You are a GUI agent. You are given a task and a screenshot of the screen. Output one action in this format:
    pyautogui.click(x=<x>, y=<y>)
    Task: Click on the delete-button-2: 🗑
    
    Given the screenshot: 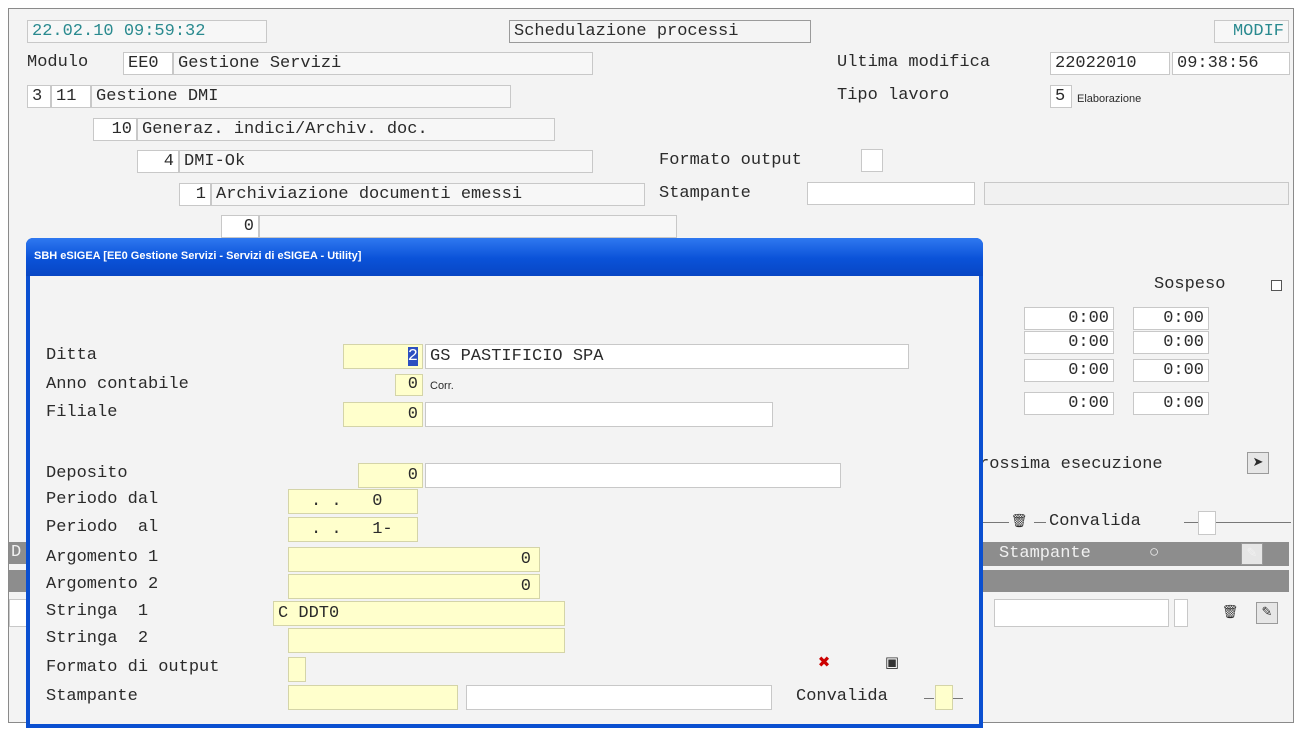 What is the action you would take?
    pyautogui.click(x=1230, y=614)
    